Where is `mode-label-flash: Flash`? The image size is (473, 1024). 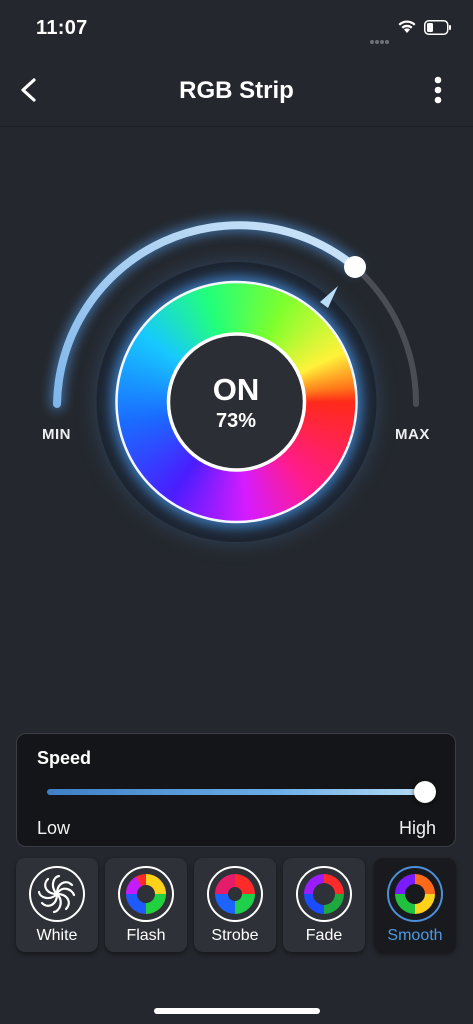 mode-label-flash: Flash is located at coordinates (146, 935).